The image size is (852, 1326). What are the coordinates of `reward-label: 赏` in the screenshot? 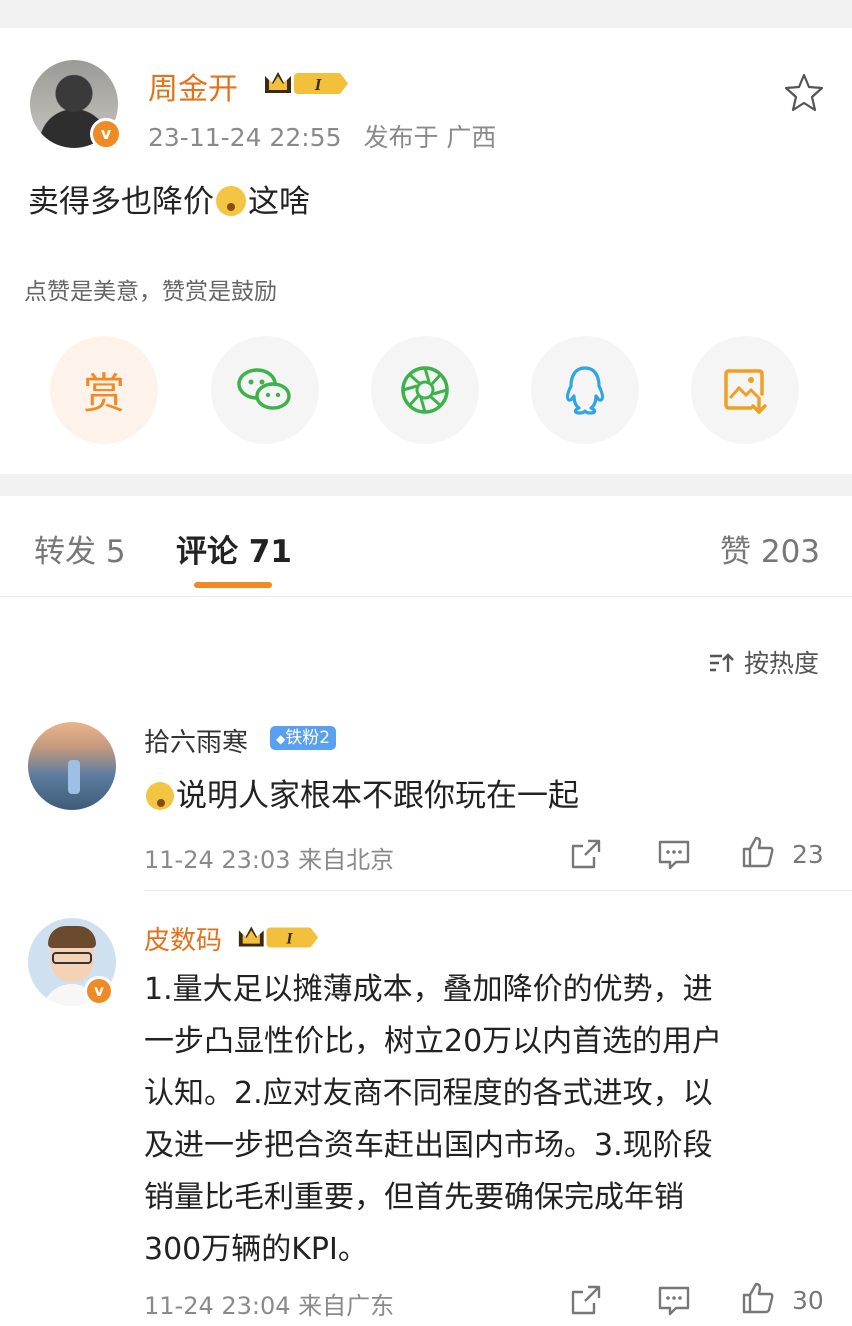 It's located at (103, 393).